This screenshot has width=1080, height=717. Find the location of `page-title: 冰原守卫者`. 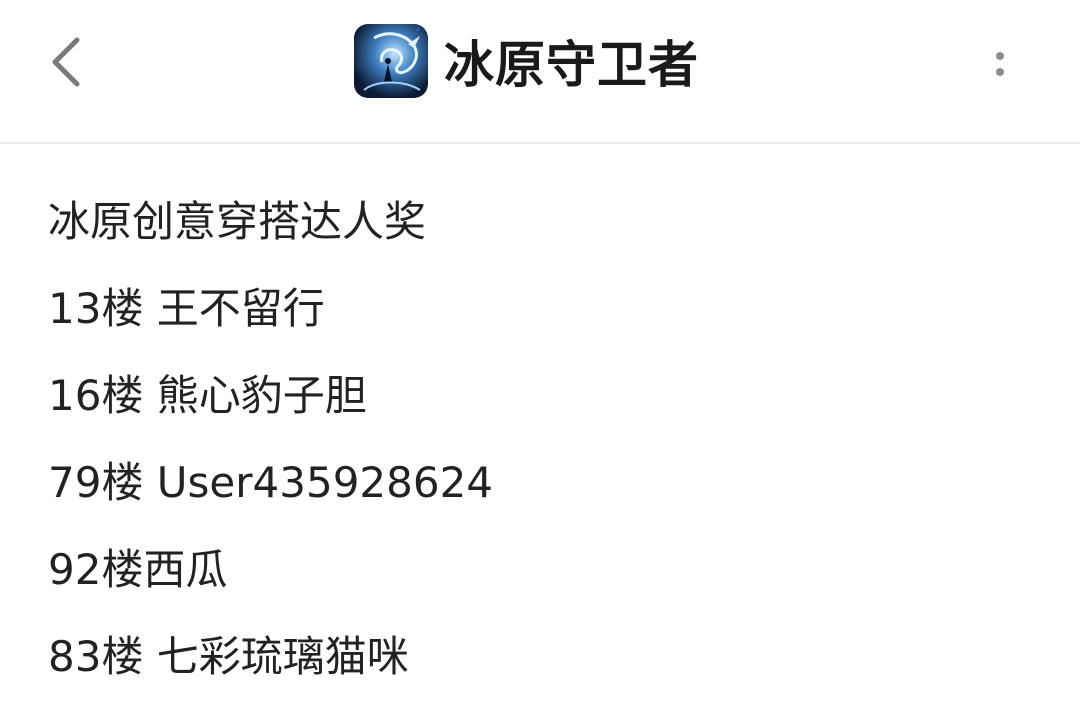

page-title: 冰原守卫者 is located at coordinates (571, 65).